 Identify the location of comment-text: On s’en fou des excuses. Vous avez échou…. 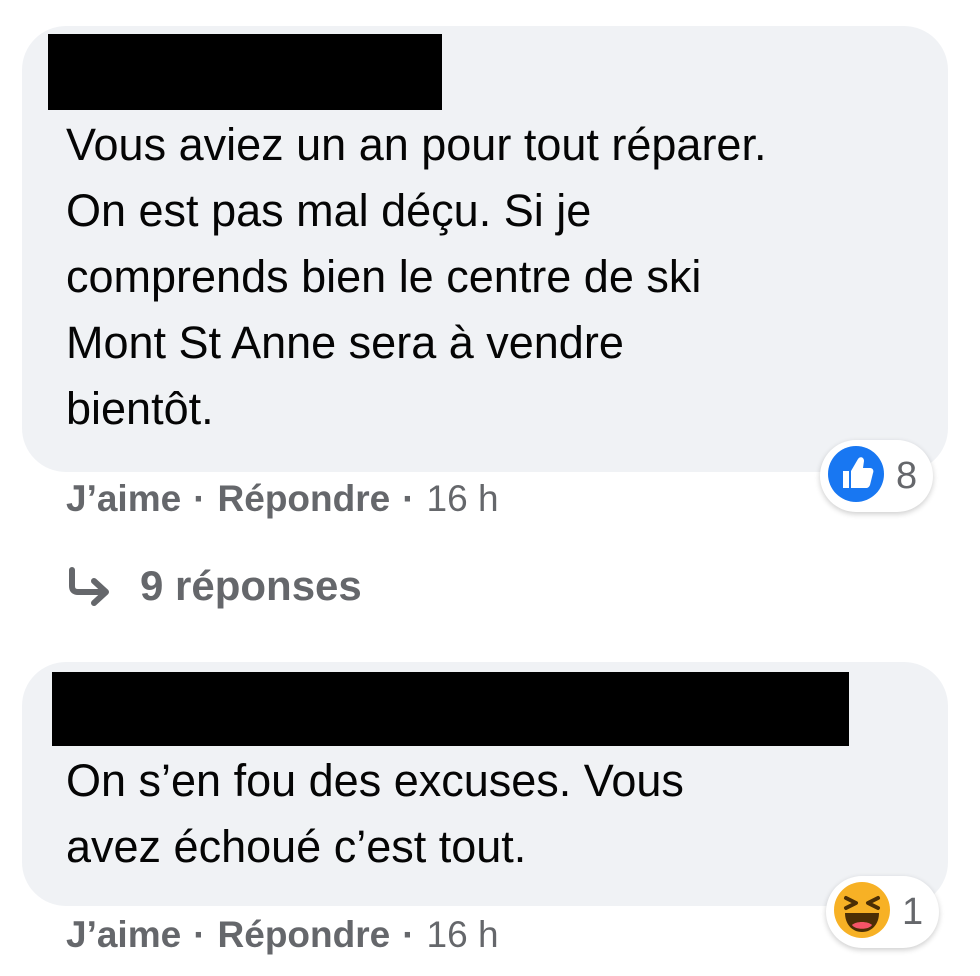
(375, 813).